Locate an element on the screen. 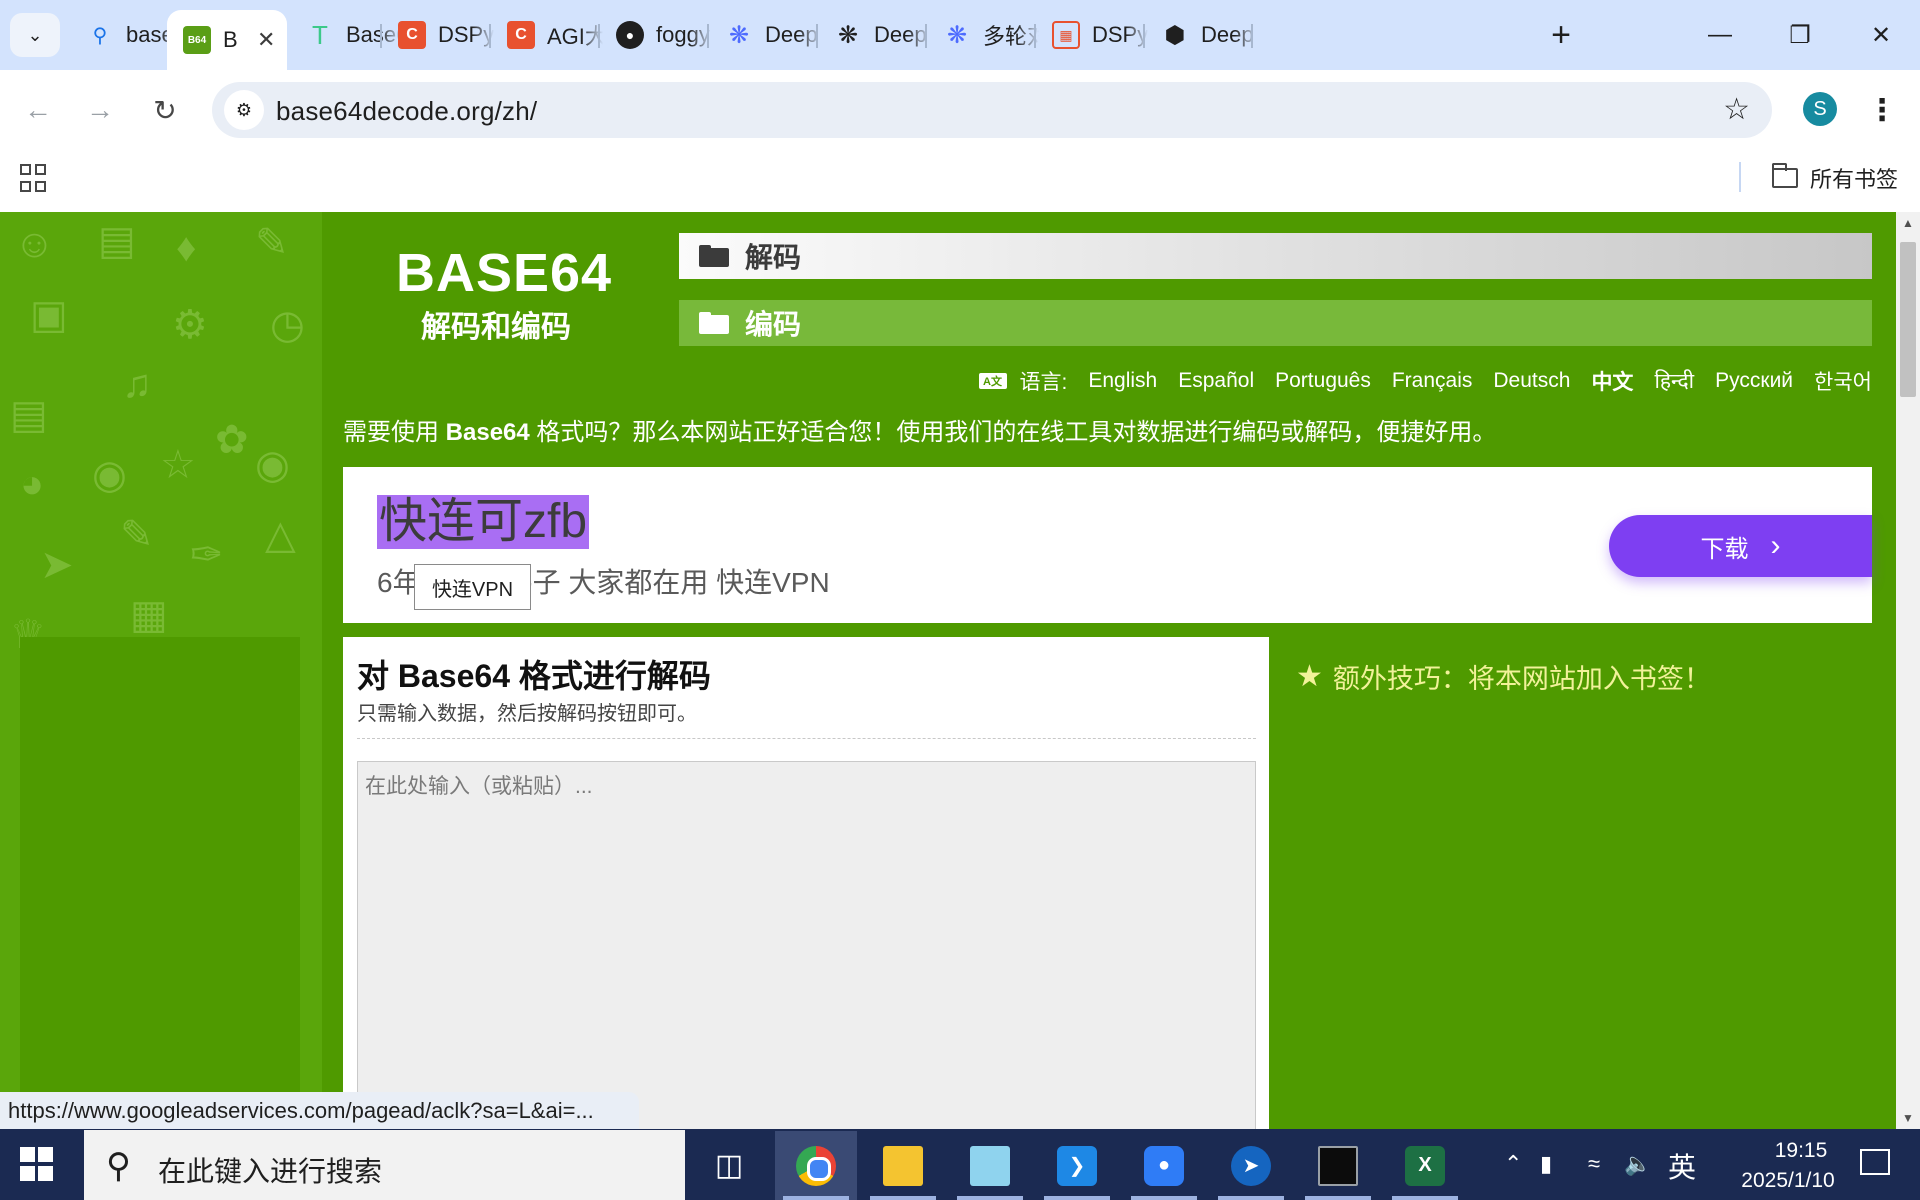 The image size is (1920, 1200). tab-11: ⬢ Deep is located at coordinates (1210, 35).